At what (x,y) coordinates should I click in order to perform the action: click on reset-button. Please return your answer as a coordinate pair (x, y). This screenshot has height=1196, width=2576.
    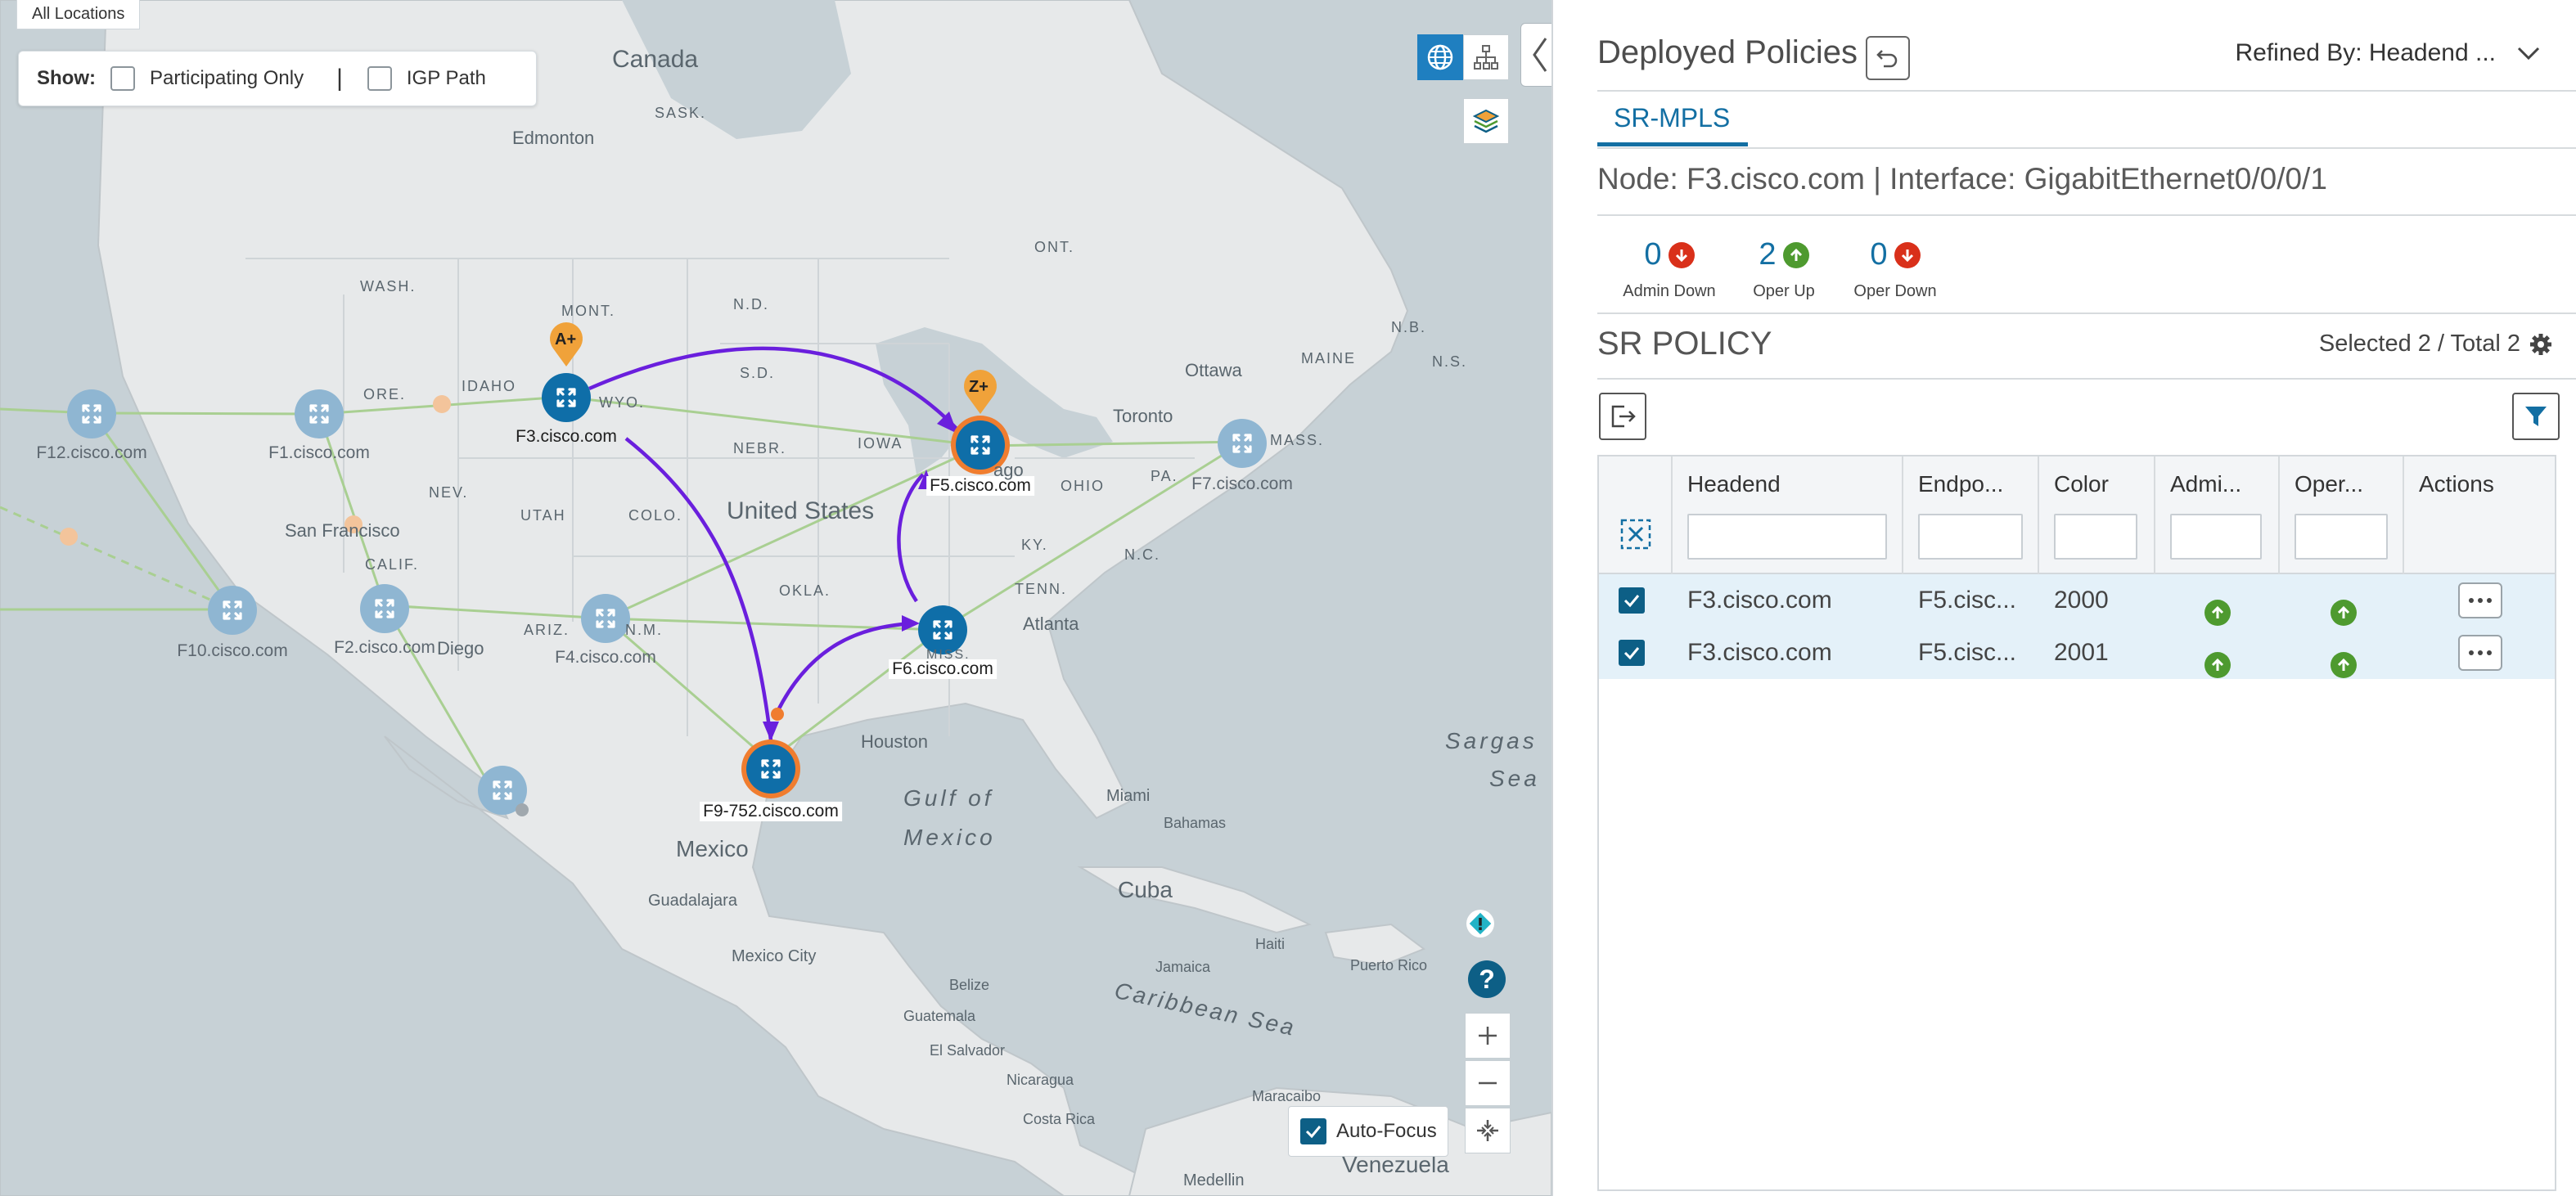
    Looking at the image, I should click on (1888, 58).